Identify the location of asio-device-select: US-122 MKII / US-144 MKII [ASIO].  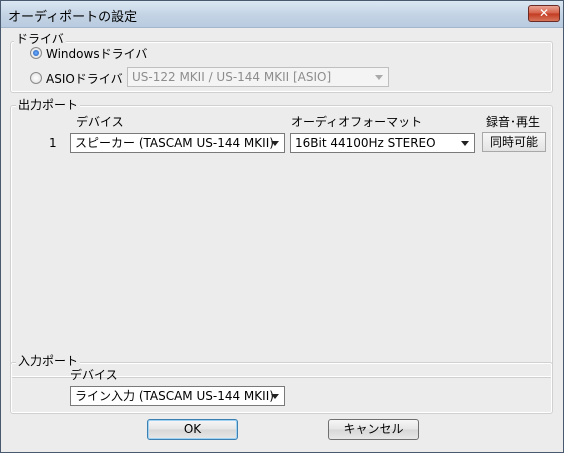
(258, 77).